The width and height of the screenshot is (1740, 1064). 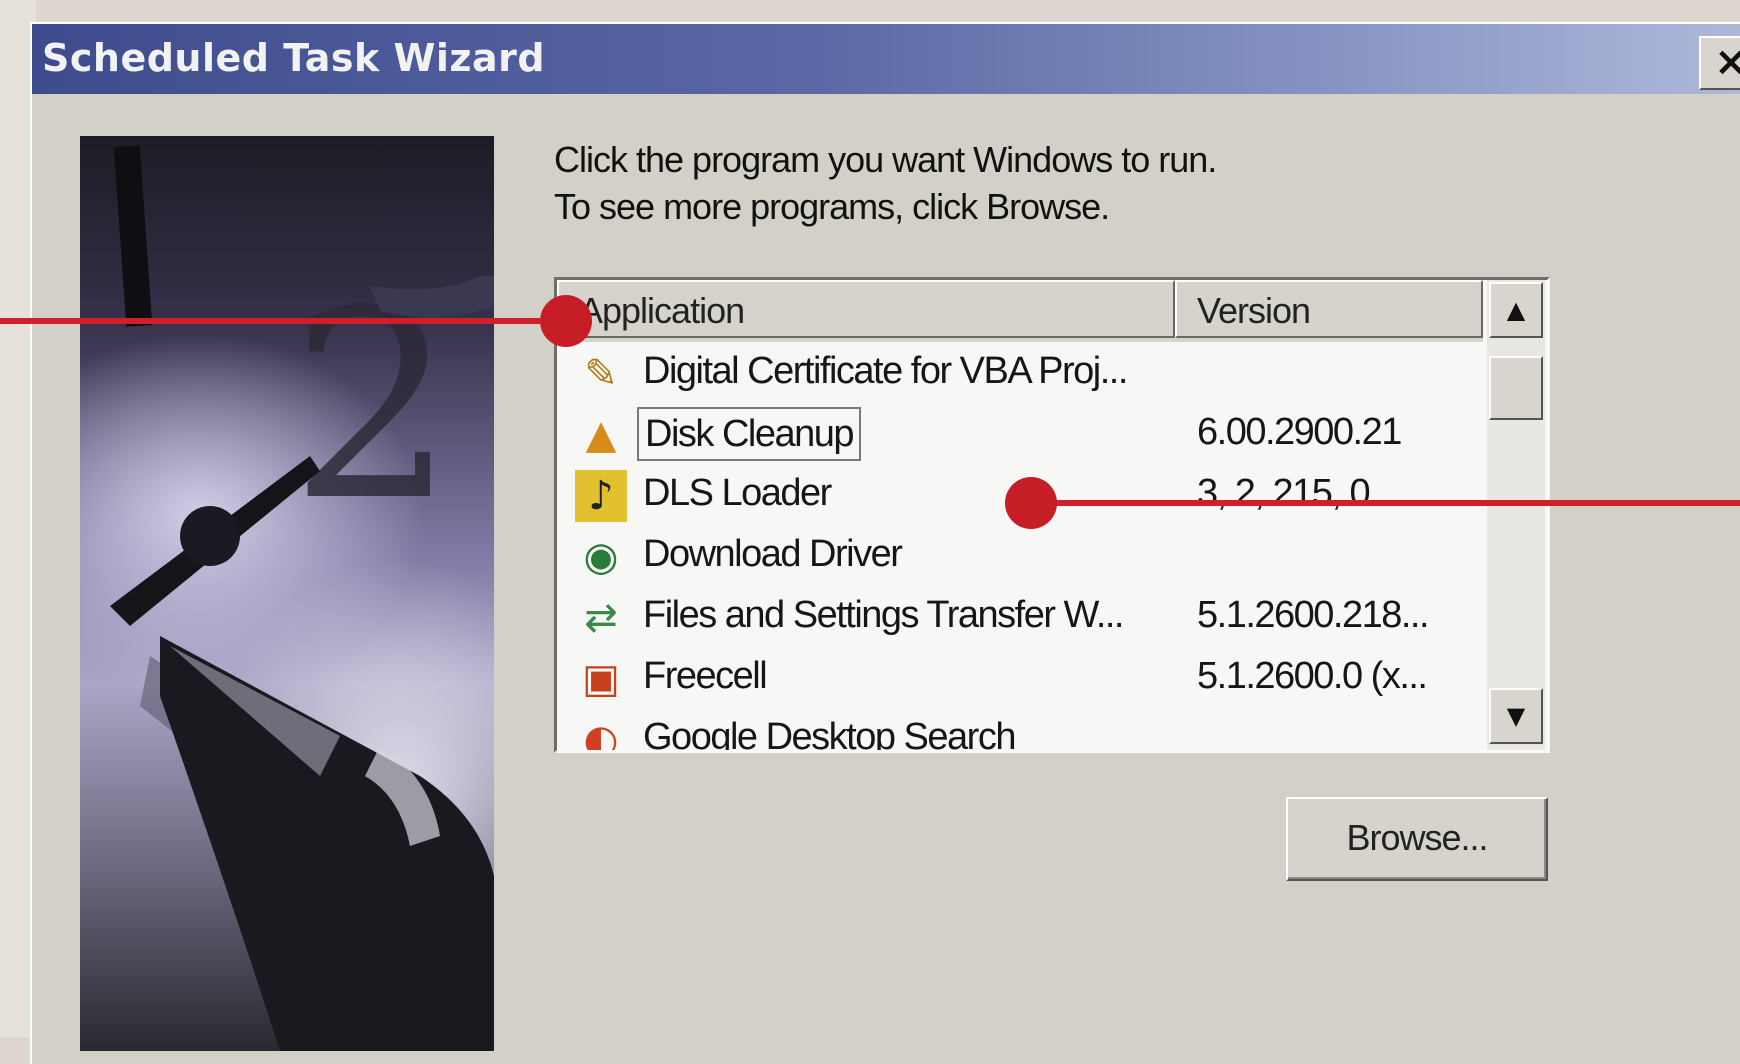 I want to click on list-item-name: Freecell, so click(x=705, y=676).